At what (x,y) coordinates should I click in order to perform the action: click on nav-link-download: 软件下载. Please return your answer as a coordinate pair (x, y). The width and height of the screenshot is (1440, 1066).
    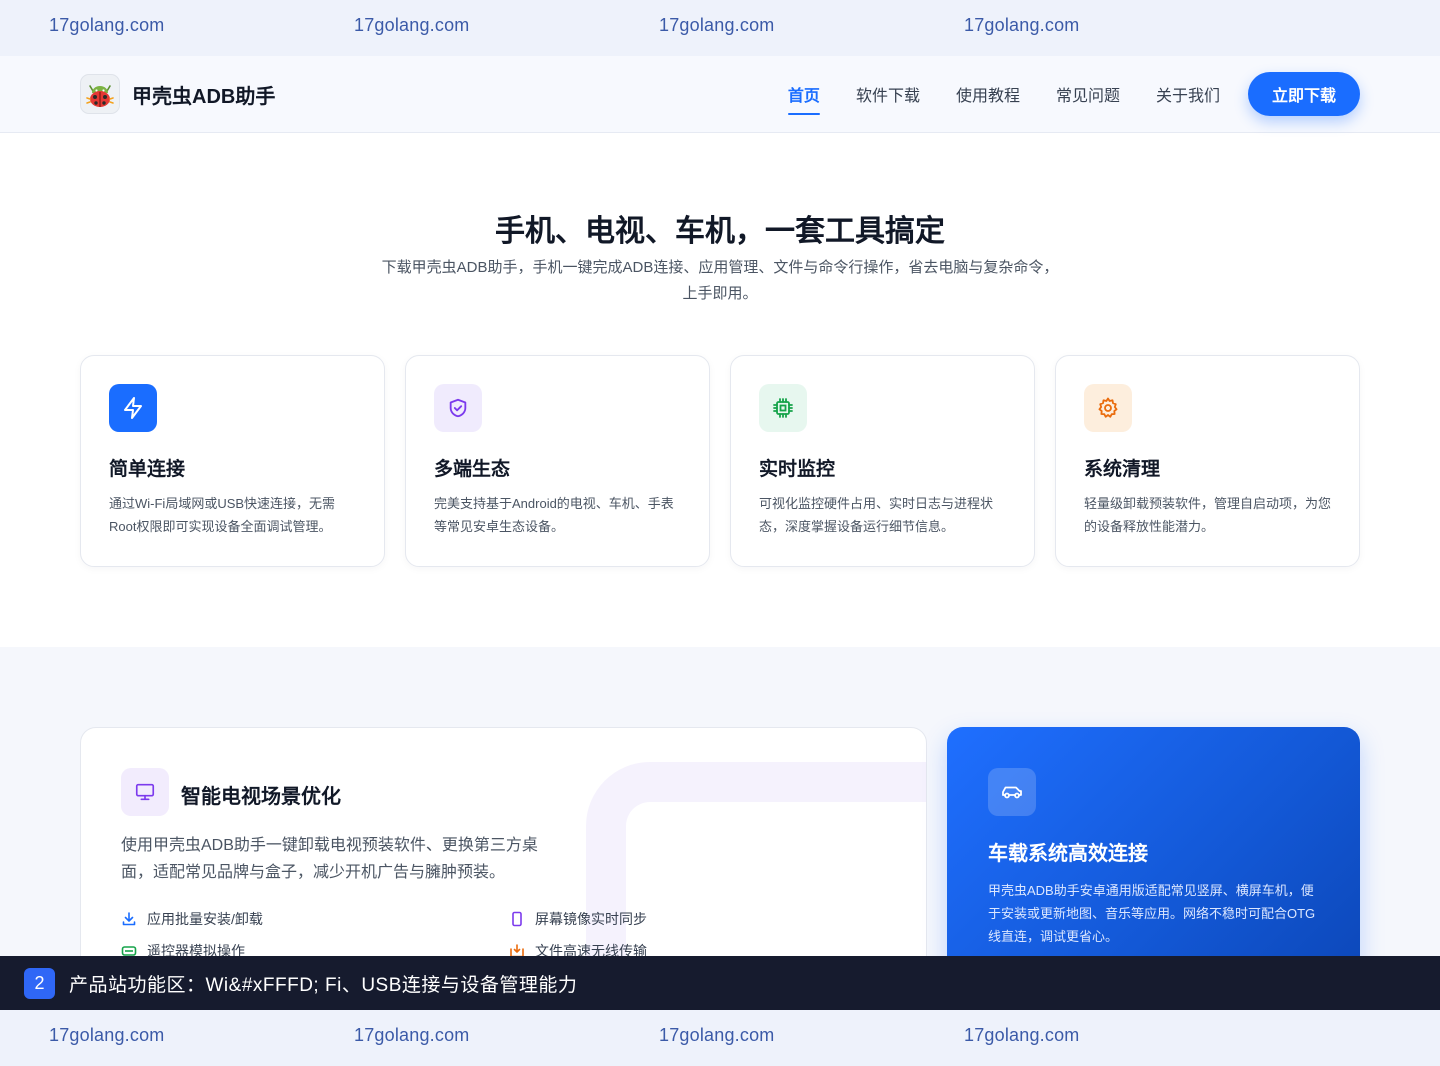
    Looking at the image, I should click on (888, 94).